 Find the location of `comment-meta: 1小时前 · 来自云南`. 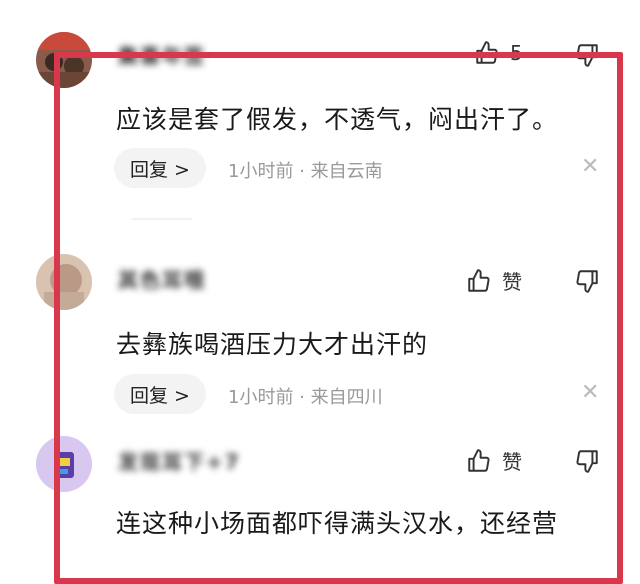

comment-meta: 1小时前 · 来自云南 is located at coordinates (305, 171).